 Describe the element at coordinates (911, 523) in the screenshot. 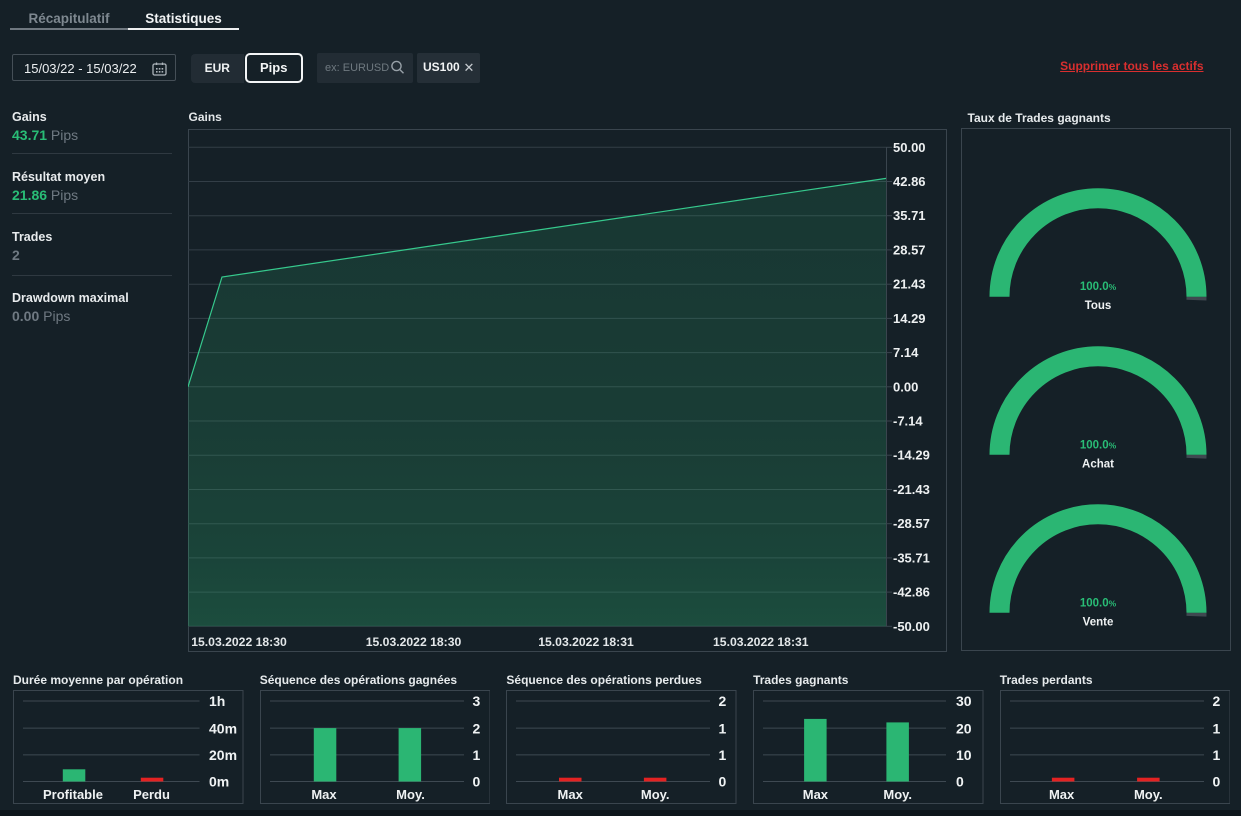

I see `svg-text: -28.57` at that location.